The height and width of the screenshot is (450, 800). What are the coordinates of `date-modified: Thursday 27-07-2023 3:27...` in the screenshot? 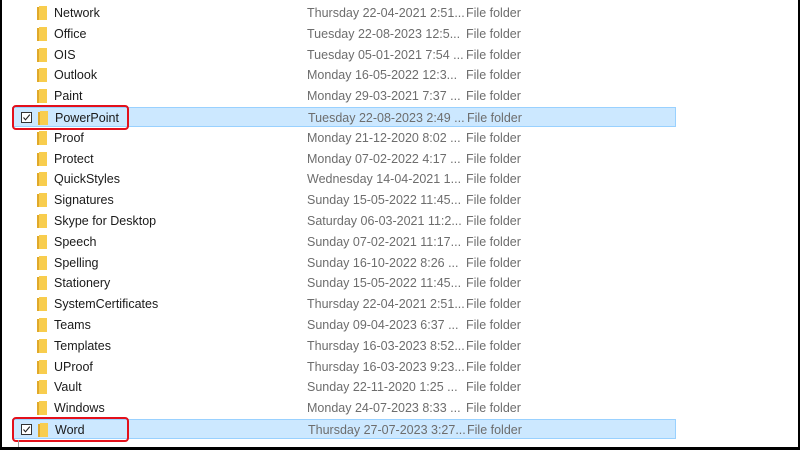 It's located at (387, 430).